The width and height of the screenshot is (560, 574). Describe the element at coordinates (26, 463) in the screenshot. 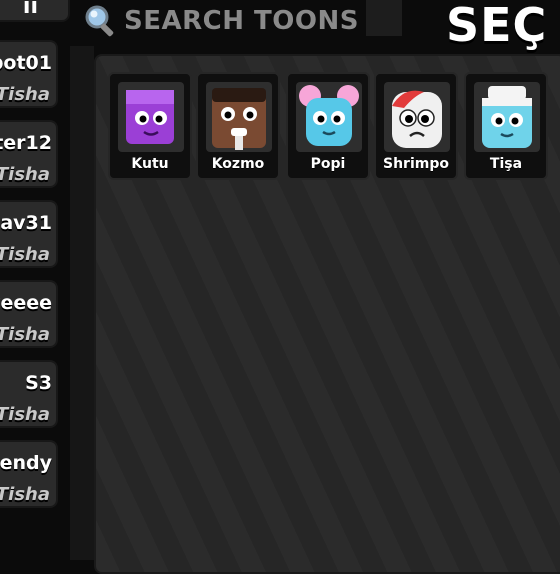

I see `player-name: endy` at that location.